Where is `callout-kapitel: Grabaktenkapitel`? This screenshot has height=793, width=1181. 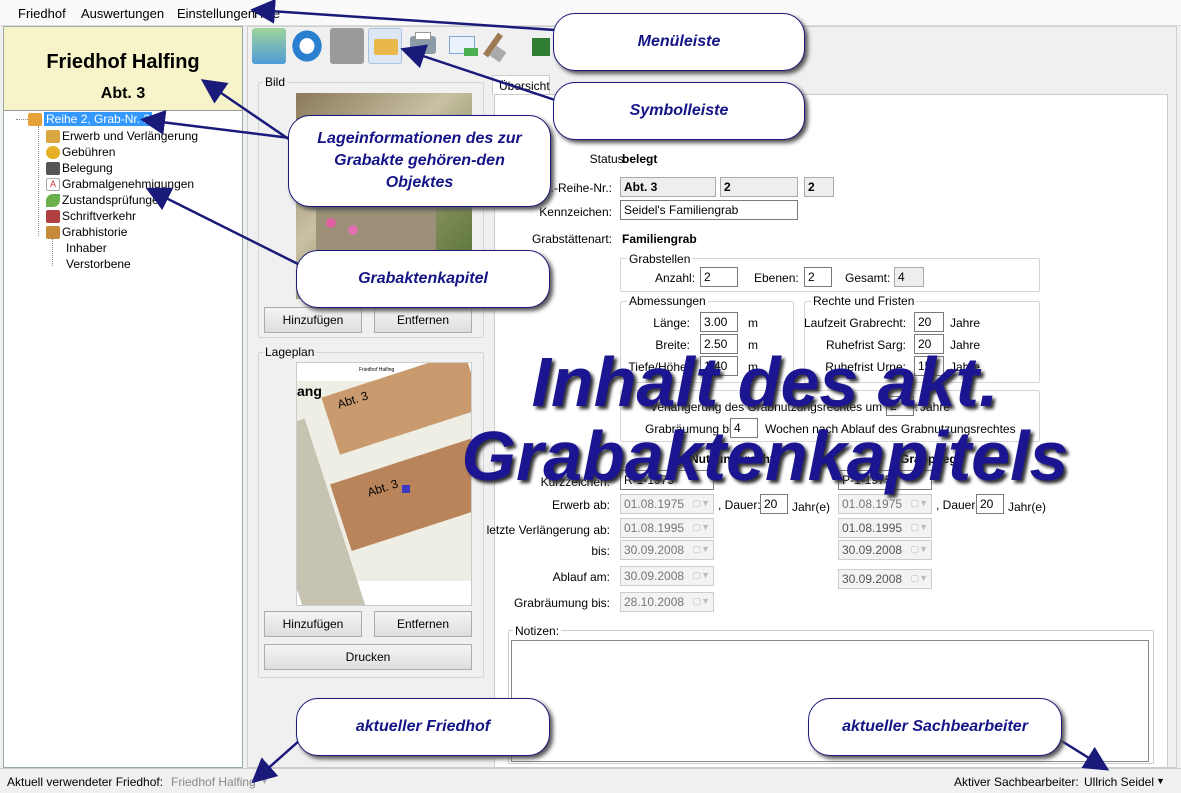 callout-kapitel: Grabaktenkapitel is located at coordinates (423, 279).